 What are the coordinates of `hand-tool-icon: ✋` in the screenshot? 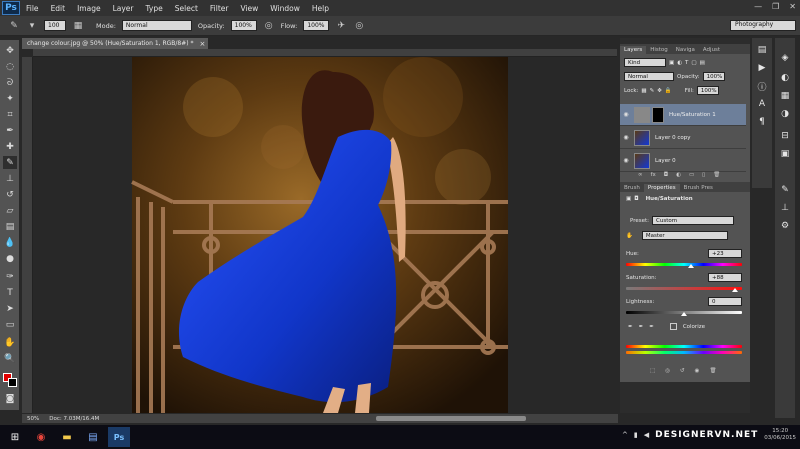 It's located at (10, 342).